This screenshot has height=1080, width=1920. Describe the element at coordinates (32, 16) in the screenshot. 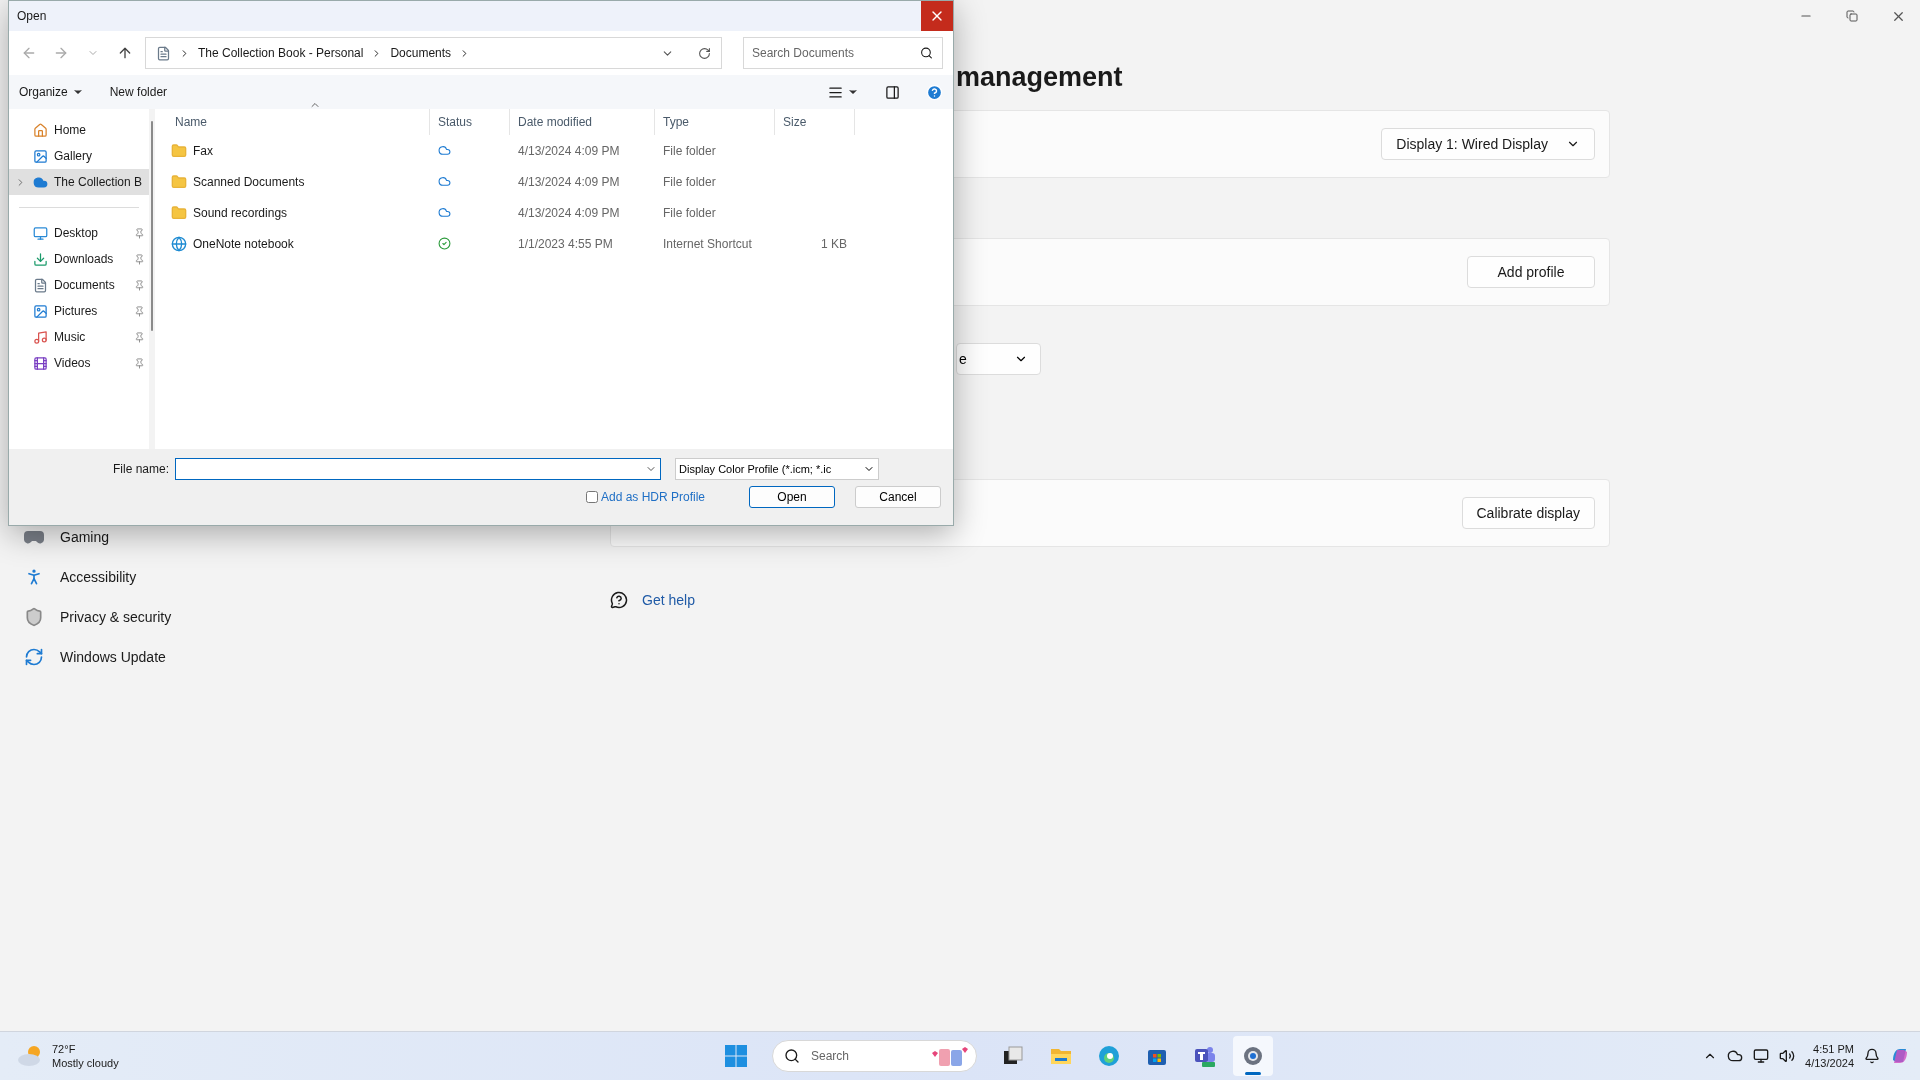

I see `dialog-title: Open` at that location.